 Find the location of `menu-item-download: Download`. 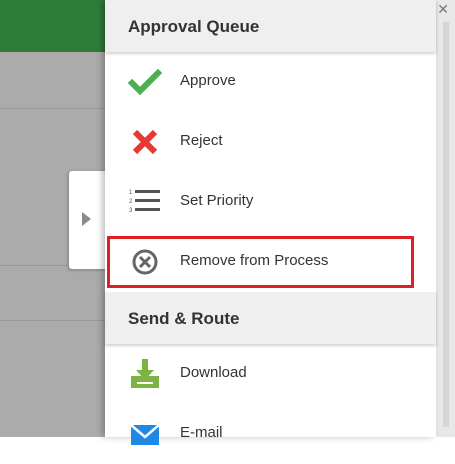

menu-item-download: Download is located at coordinates (270, 374).